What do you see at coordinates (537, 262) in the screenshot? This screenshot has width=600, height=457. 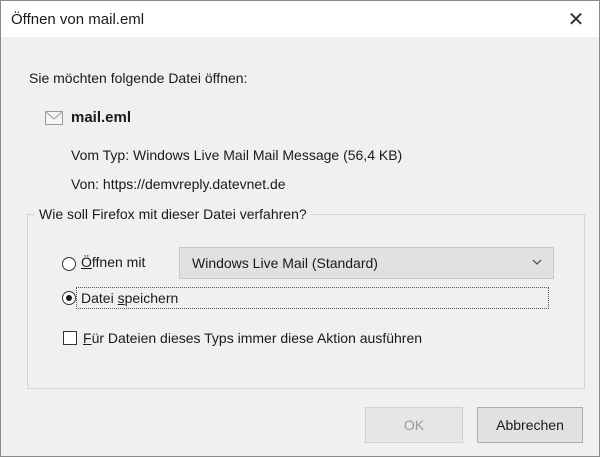 I see `chevron-down-icon` at bounding box center [537, 262].